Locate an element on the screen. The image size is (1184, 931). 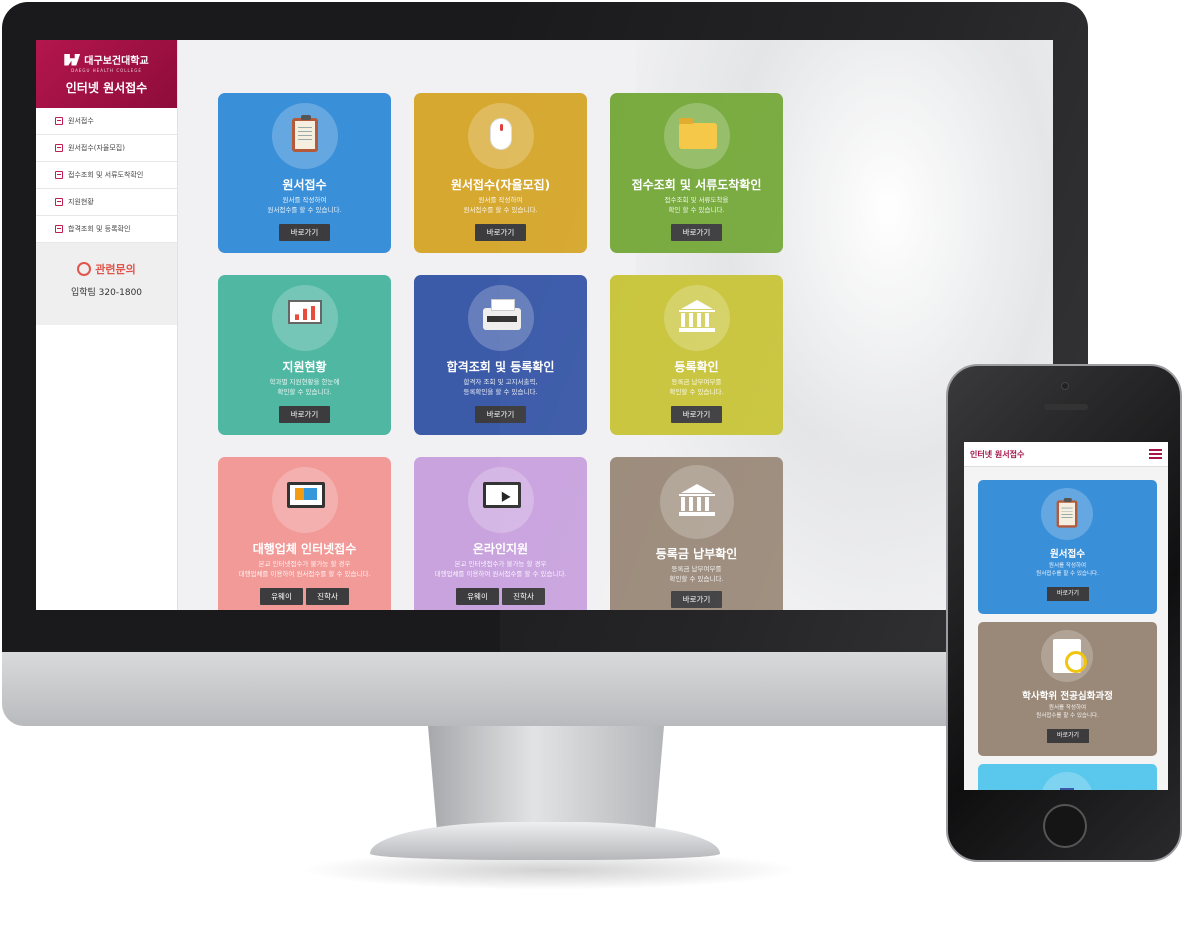
card-title: 합격조회 및 등록확인 is located at coordinates (500, 367).